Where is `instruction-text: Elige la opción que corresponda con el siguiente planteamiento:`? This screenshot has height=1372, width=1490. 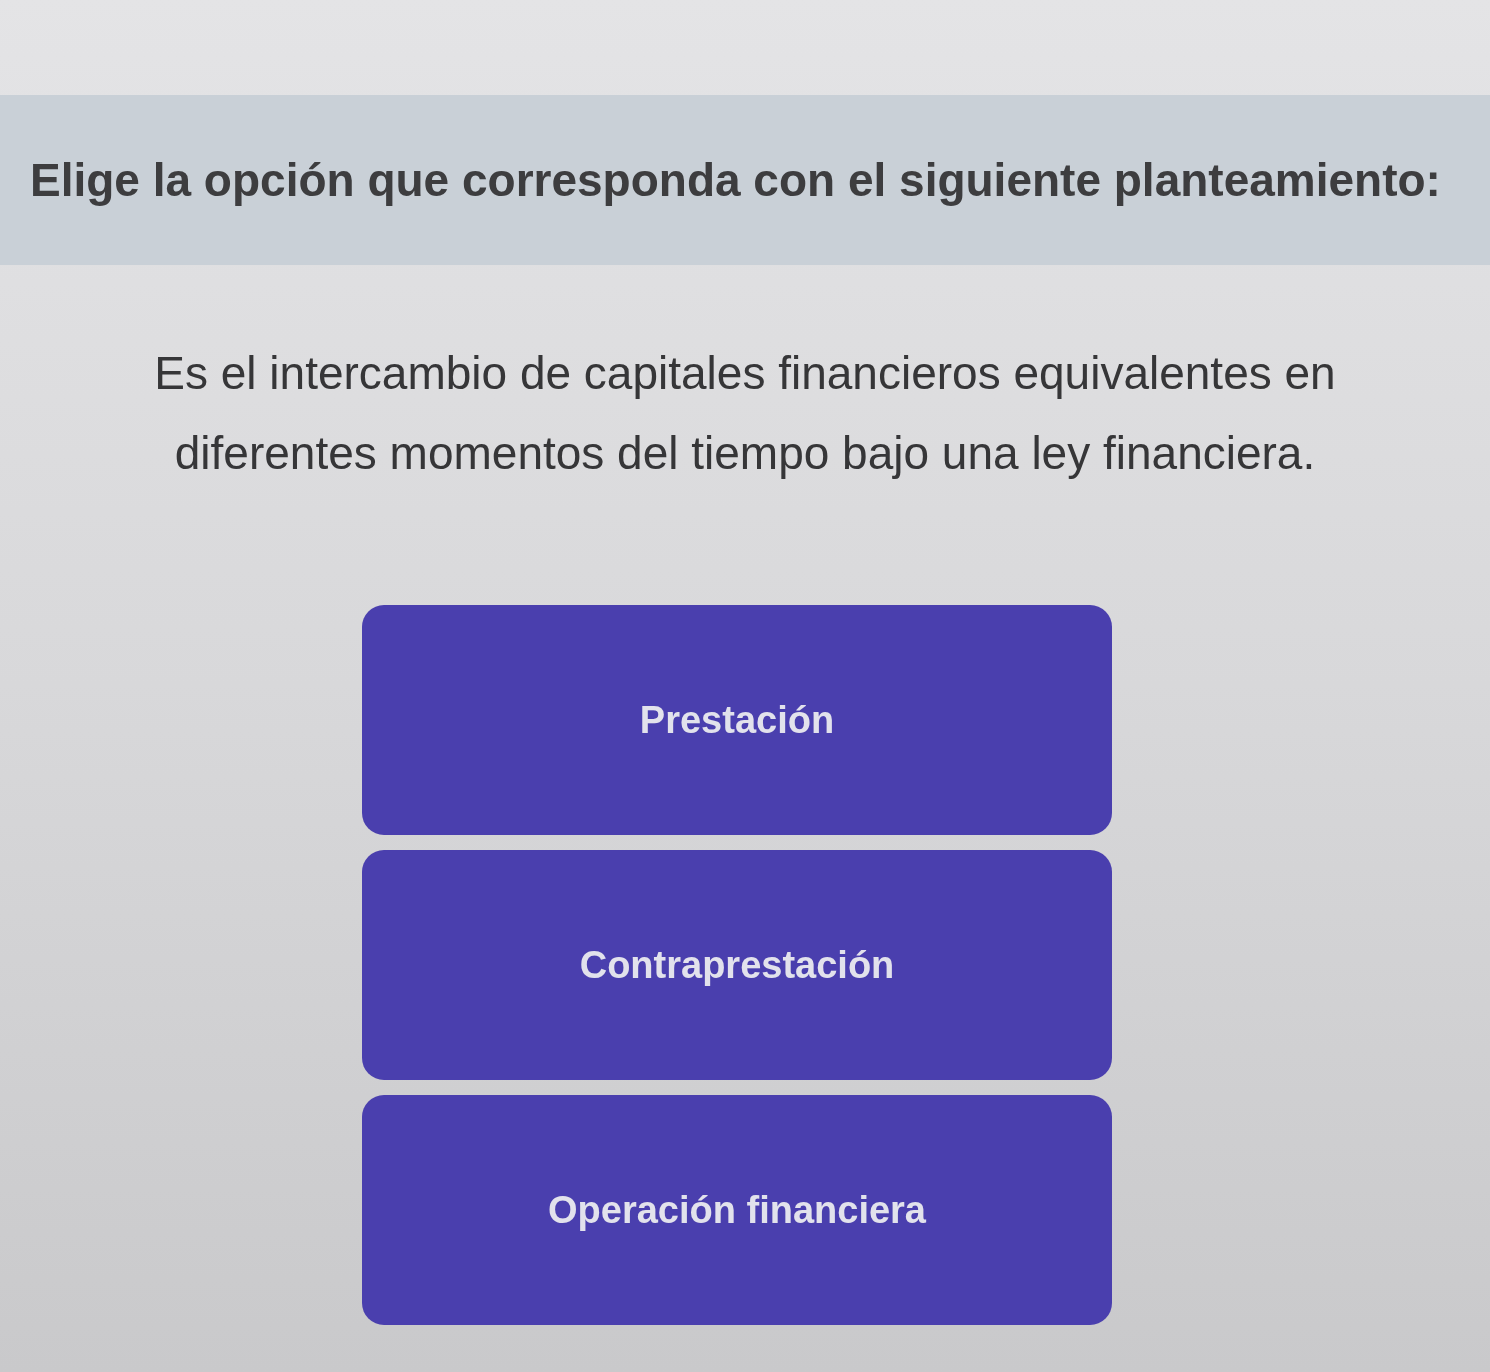
instruction-text: Elige la opción que corresponda con el siguiente planteamiento: is located at coordinates (735, 180).